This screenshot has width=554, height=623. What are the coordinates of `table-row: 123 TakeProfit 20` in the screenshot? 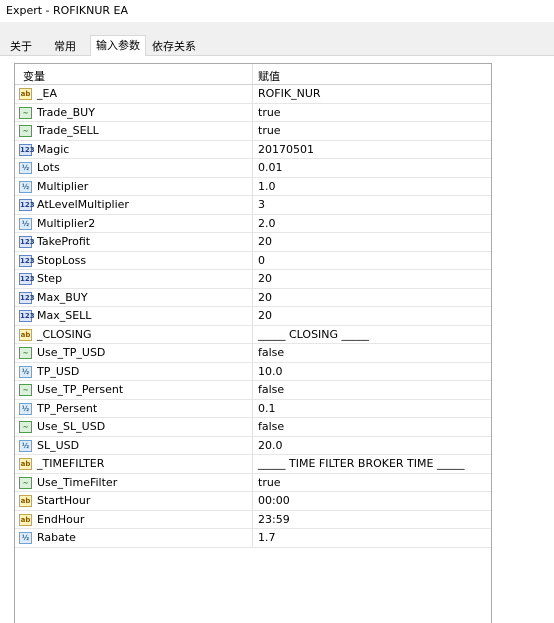 It's located at (253, 242).